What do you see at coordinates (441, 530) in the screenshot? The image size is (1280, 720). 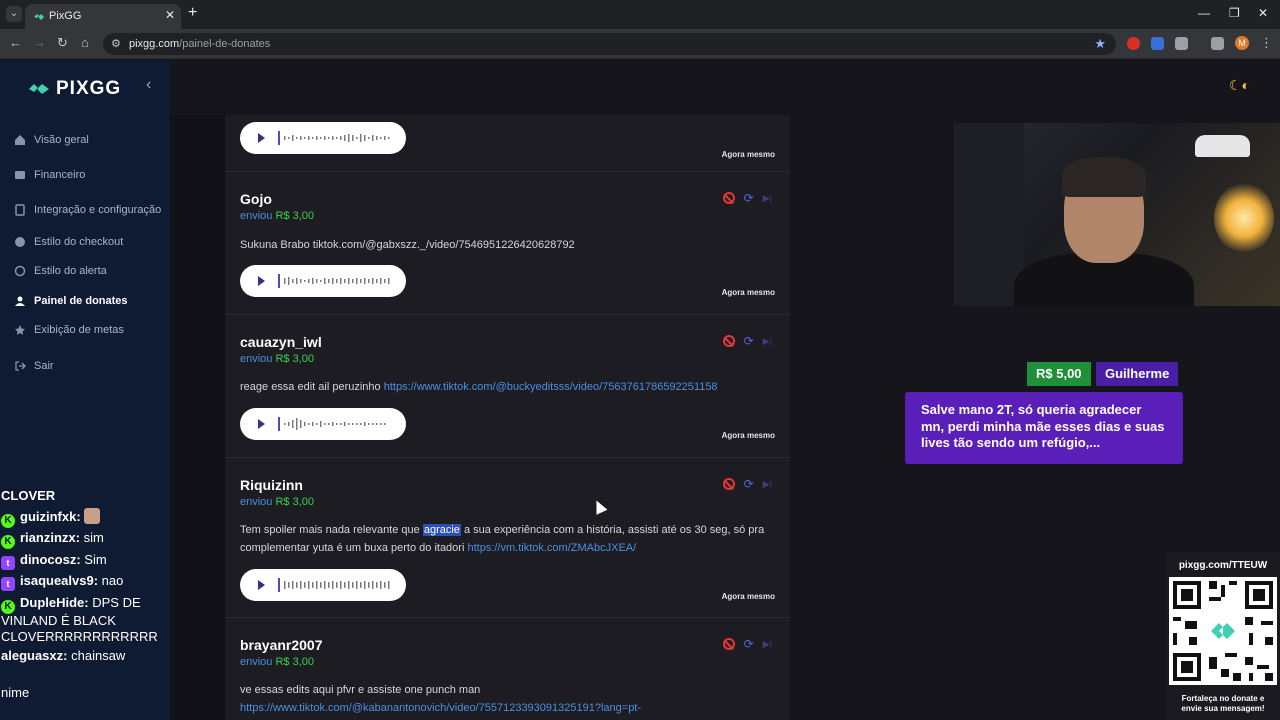 I see `selected-text: agracie` at bounding box center [441, 530].